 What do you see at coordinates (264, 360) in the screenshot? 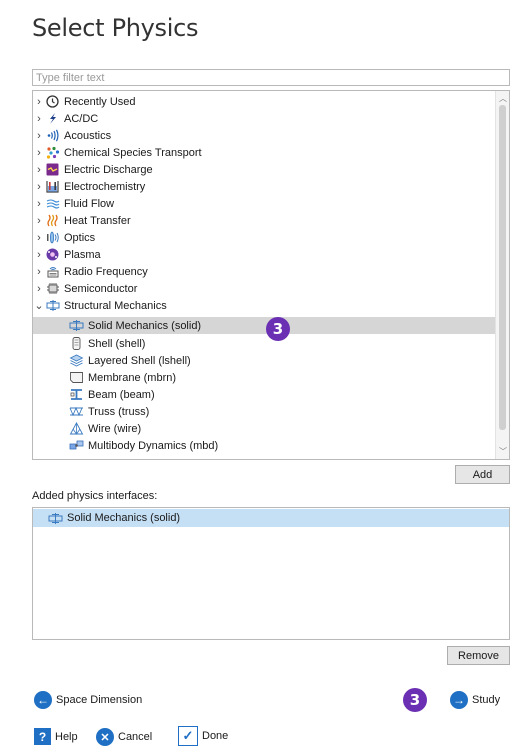
I see `tree-item-layered-shell: Layered Shell (lshell)` at bounding box center [264, 360].